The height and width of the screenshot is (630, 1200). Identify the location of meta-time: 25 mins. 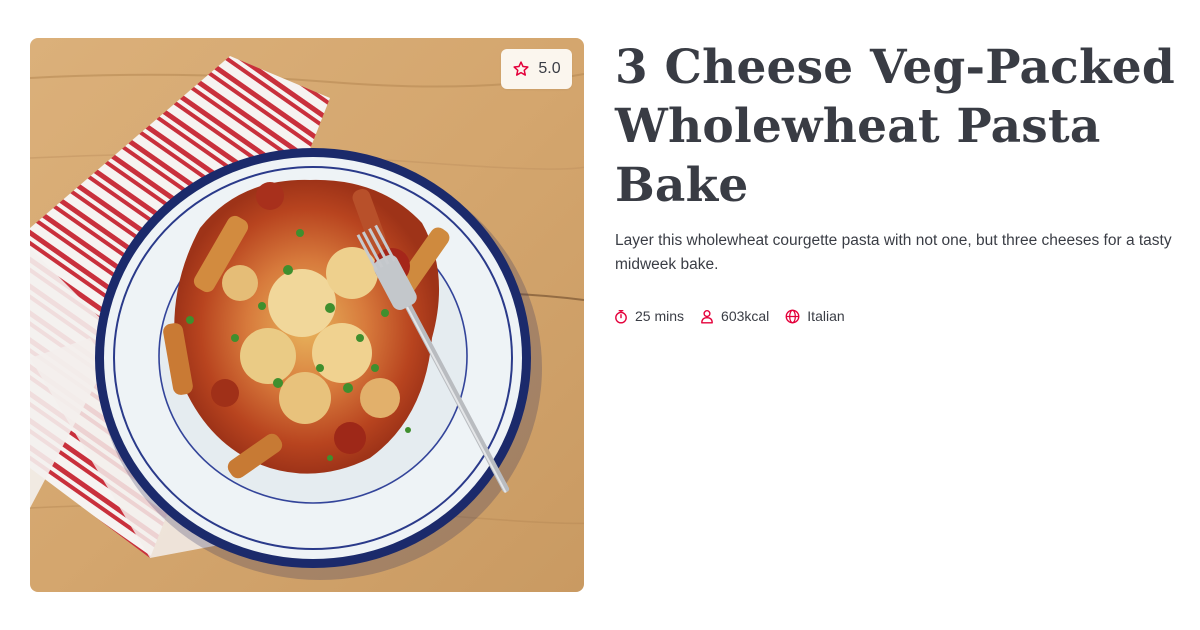
(649, 316).